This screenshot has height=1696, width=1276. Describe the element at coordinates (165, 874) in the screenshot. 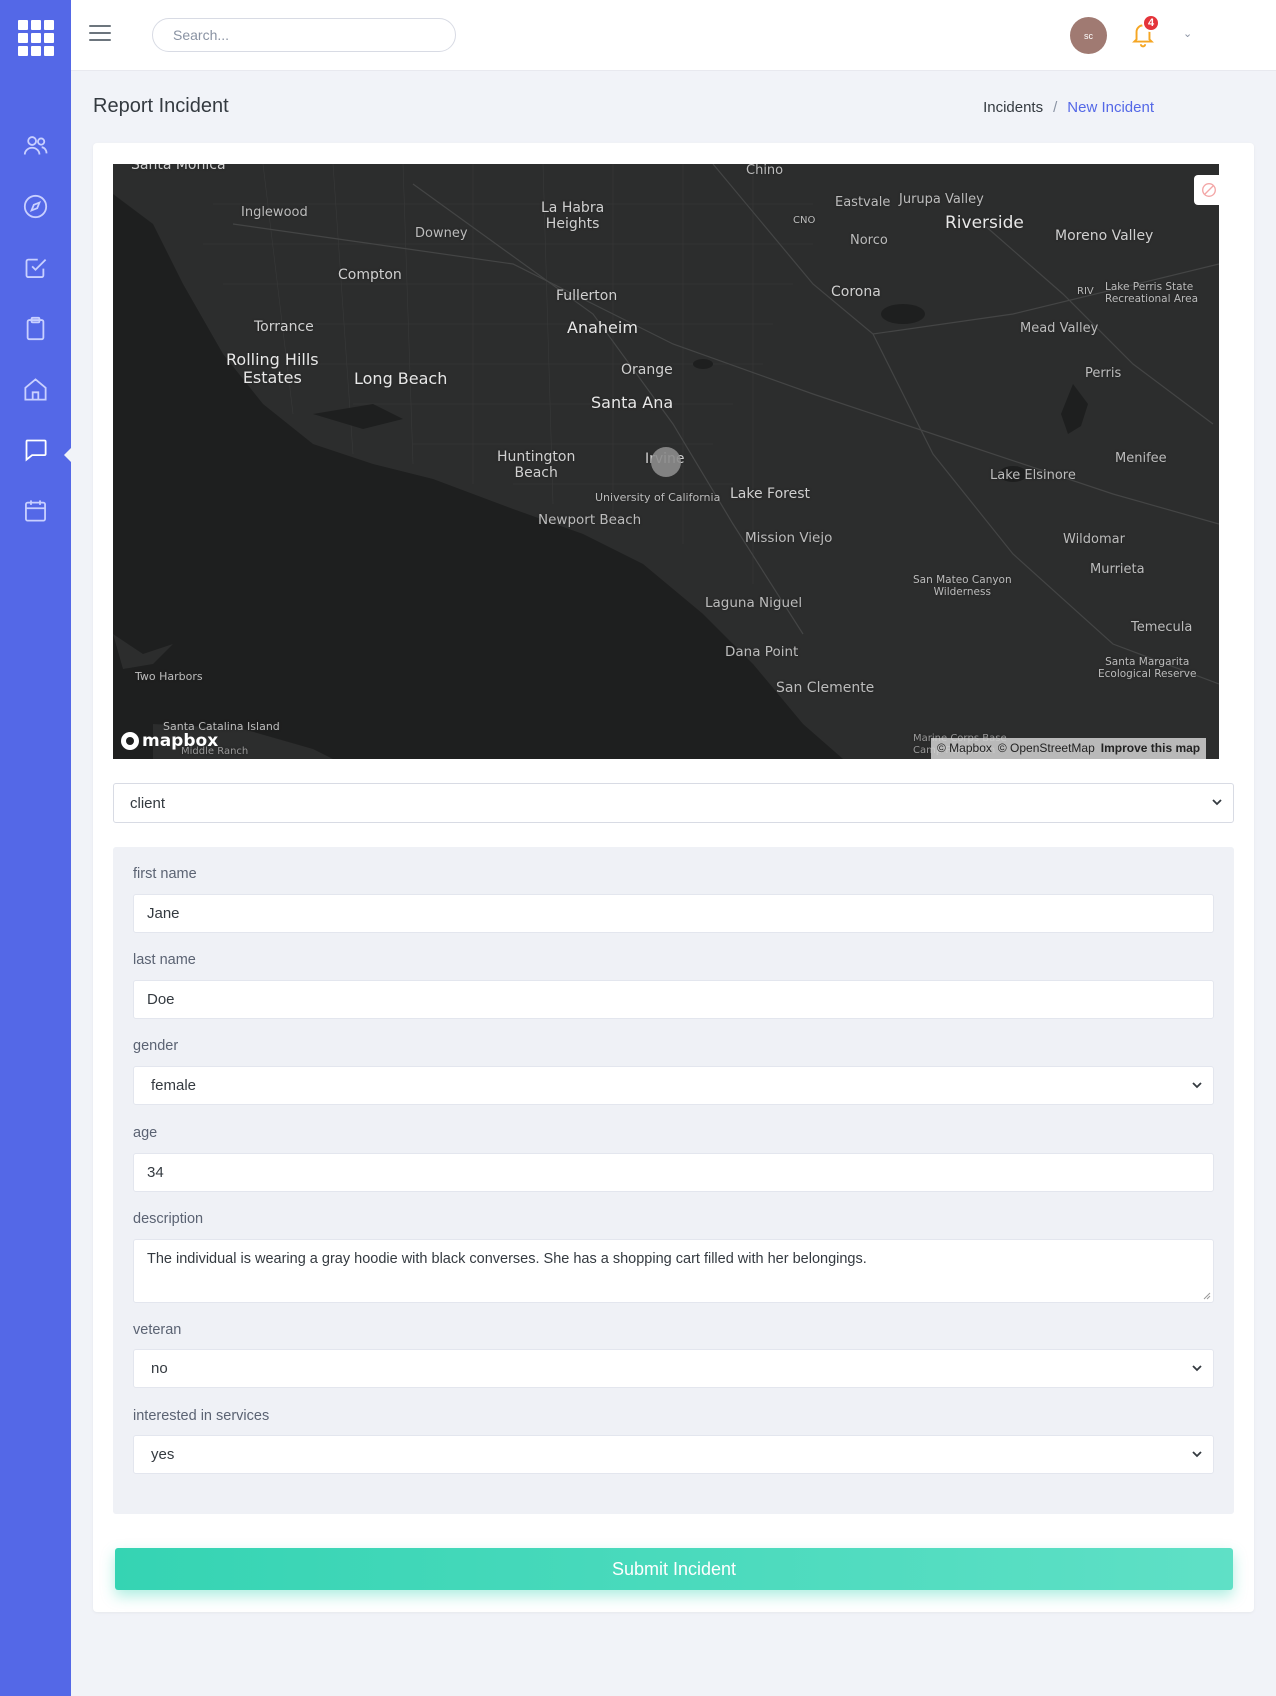

I see `first-name-label: first name` at that location.